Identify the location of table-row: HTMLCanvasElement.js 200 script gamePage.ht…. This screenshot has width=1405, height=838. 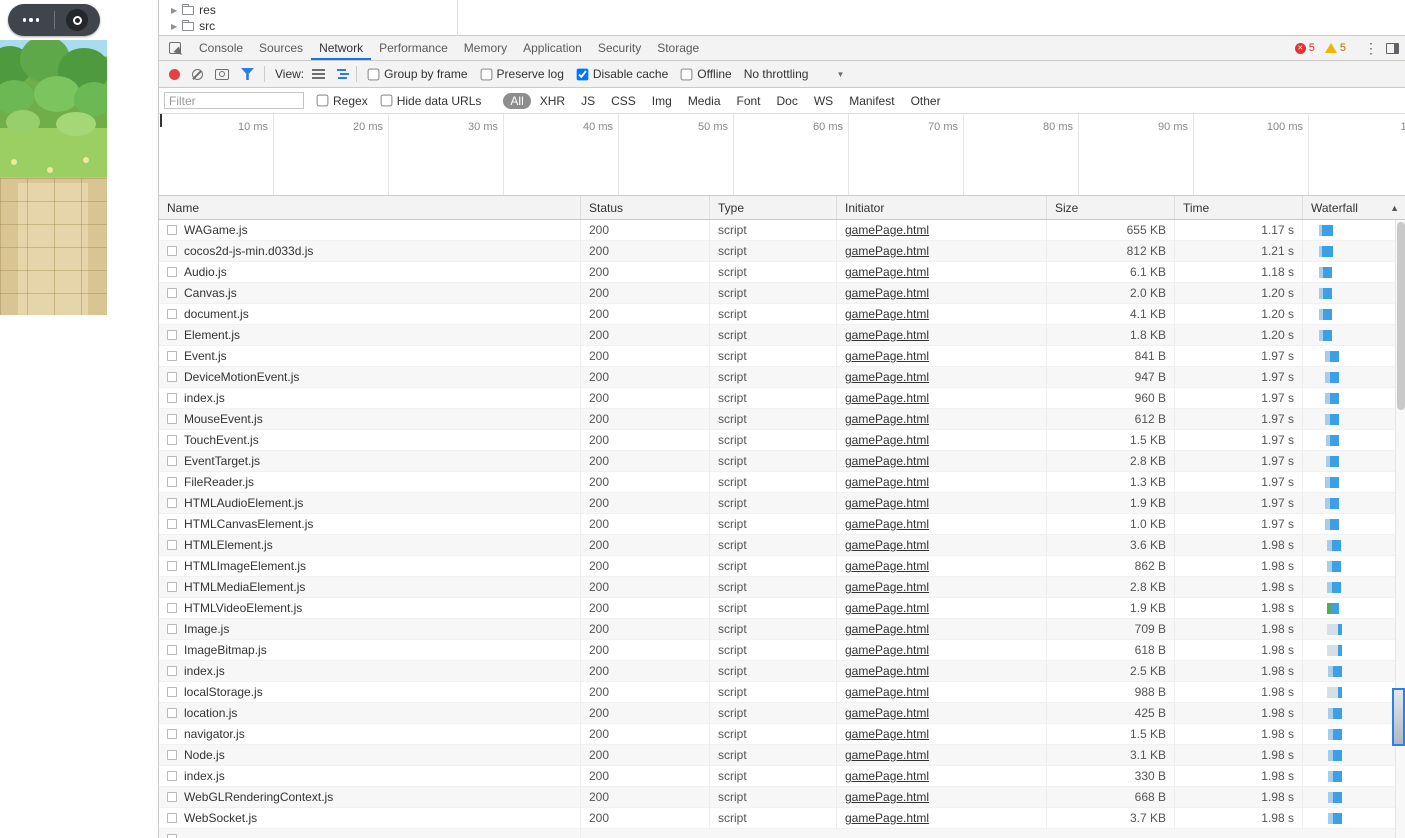
(782, 524).